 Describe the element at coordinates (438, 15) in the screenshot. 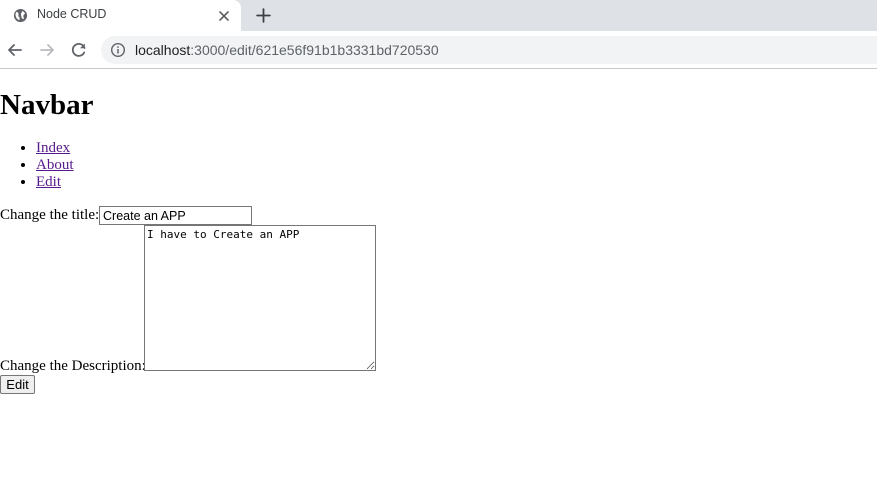

I see `browser-tabstrip: Node CRUD` at that location.